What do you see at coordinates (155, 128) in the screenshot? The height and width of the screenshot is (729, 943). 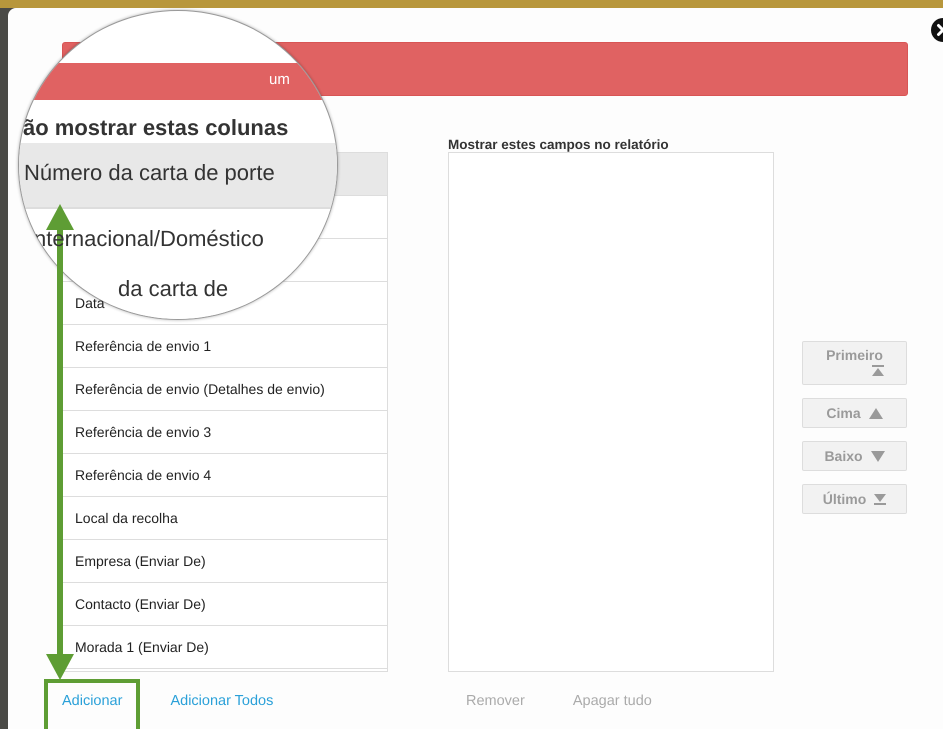 I see `magnified-heading: ão mostrar estas colunas` at bounding box center [155, 128].